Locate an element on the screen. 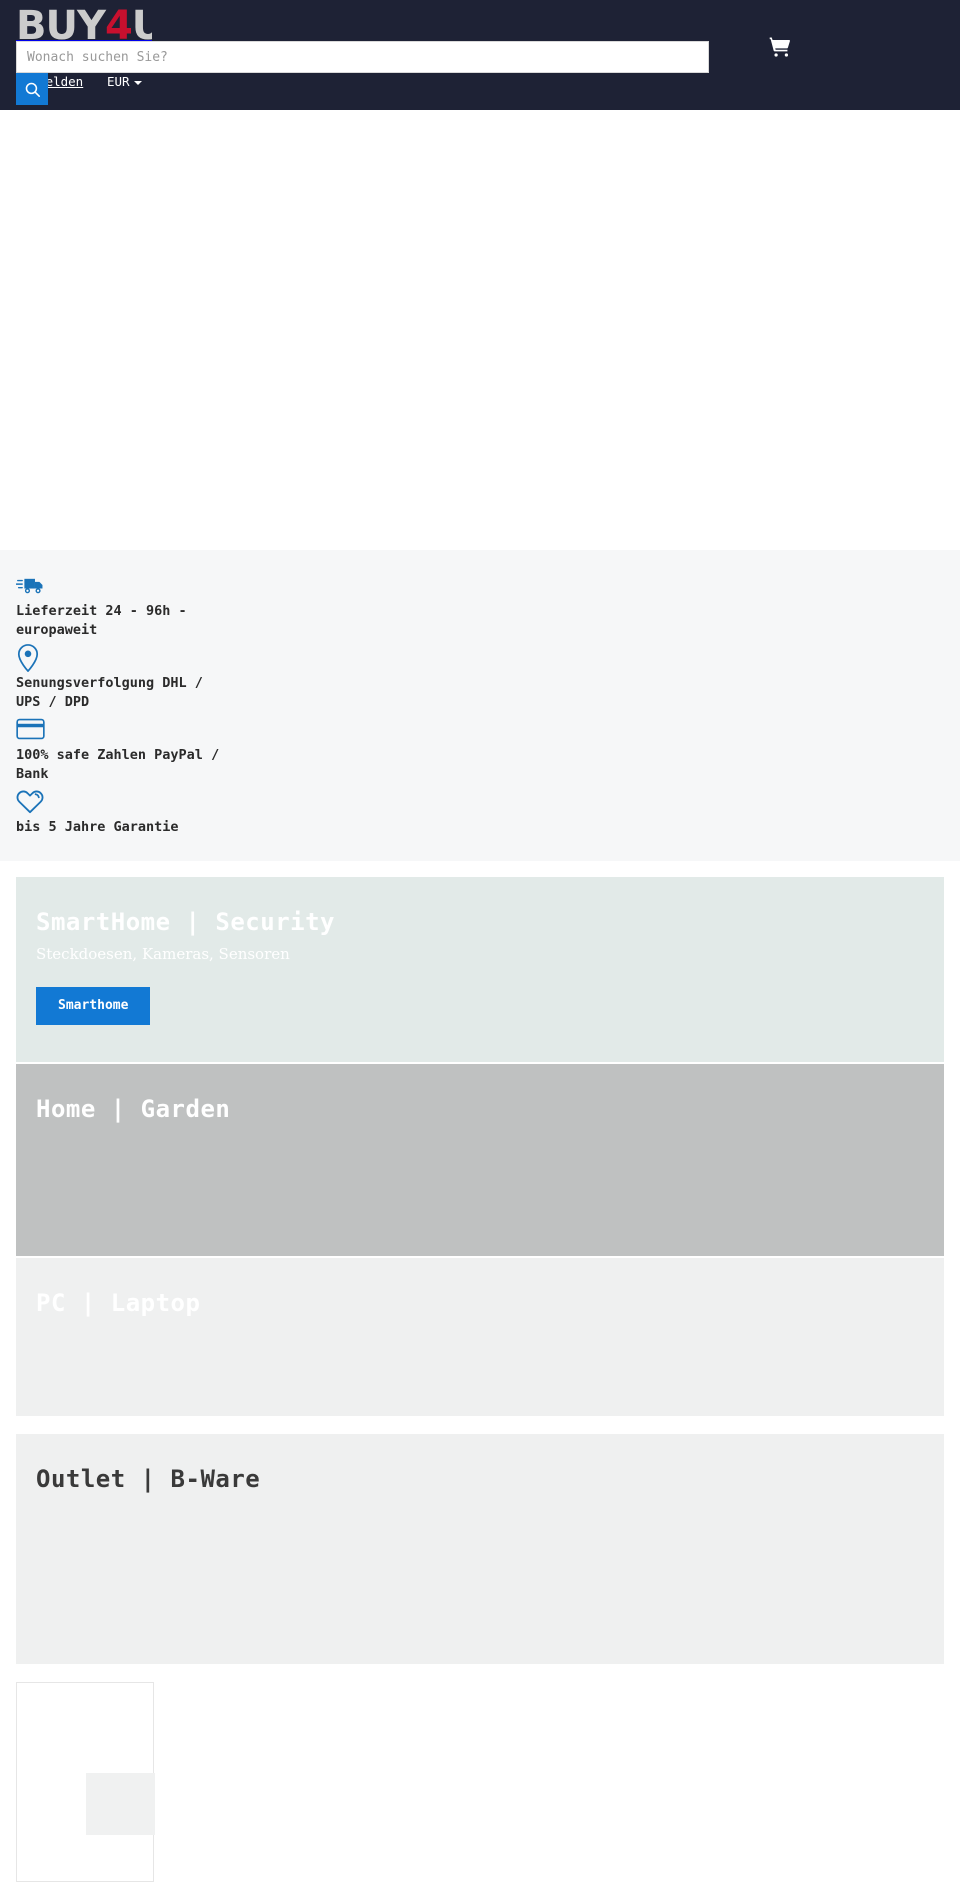 The width and height of the screenshot is (960, 1882). category-title-home-garden: Home | Garden is located at coordinates (133, 1109).